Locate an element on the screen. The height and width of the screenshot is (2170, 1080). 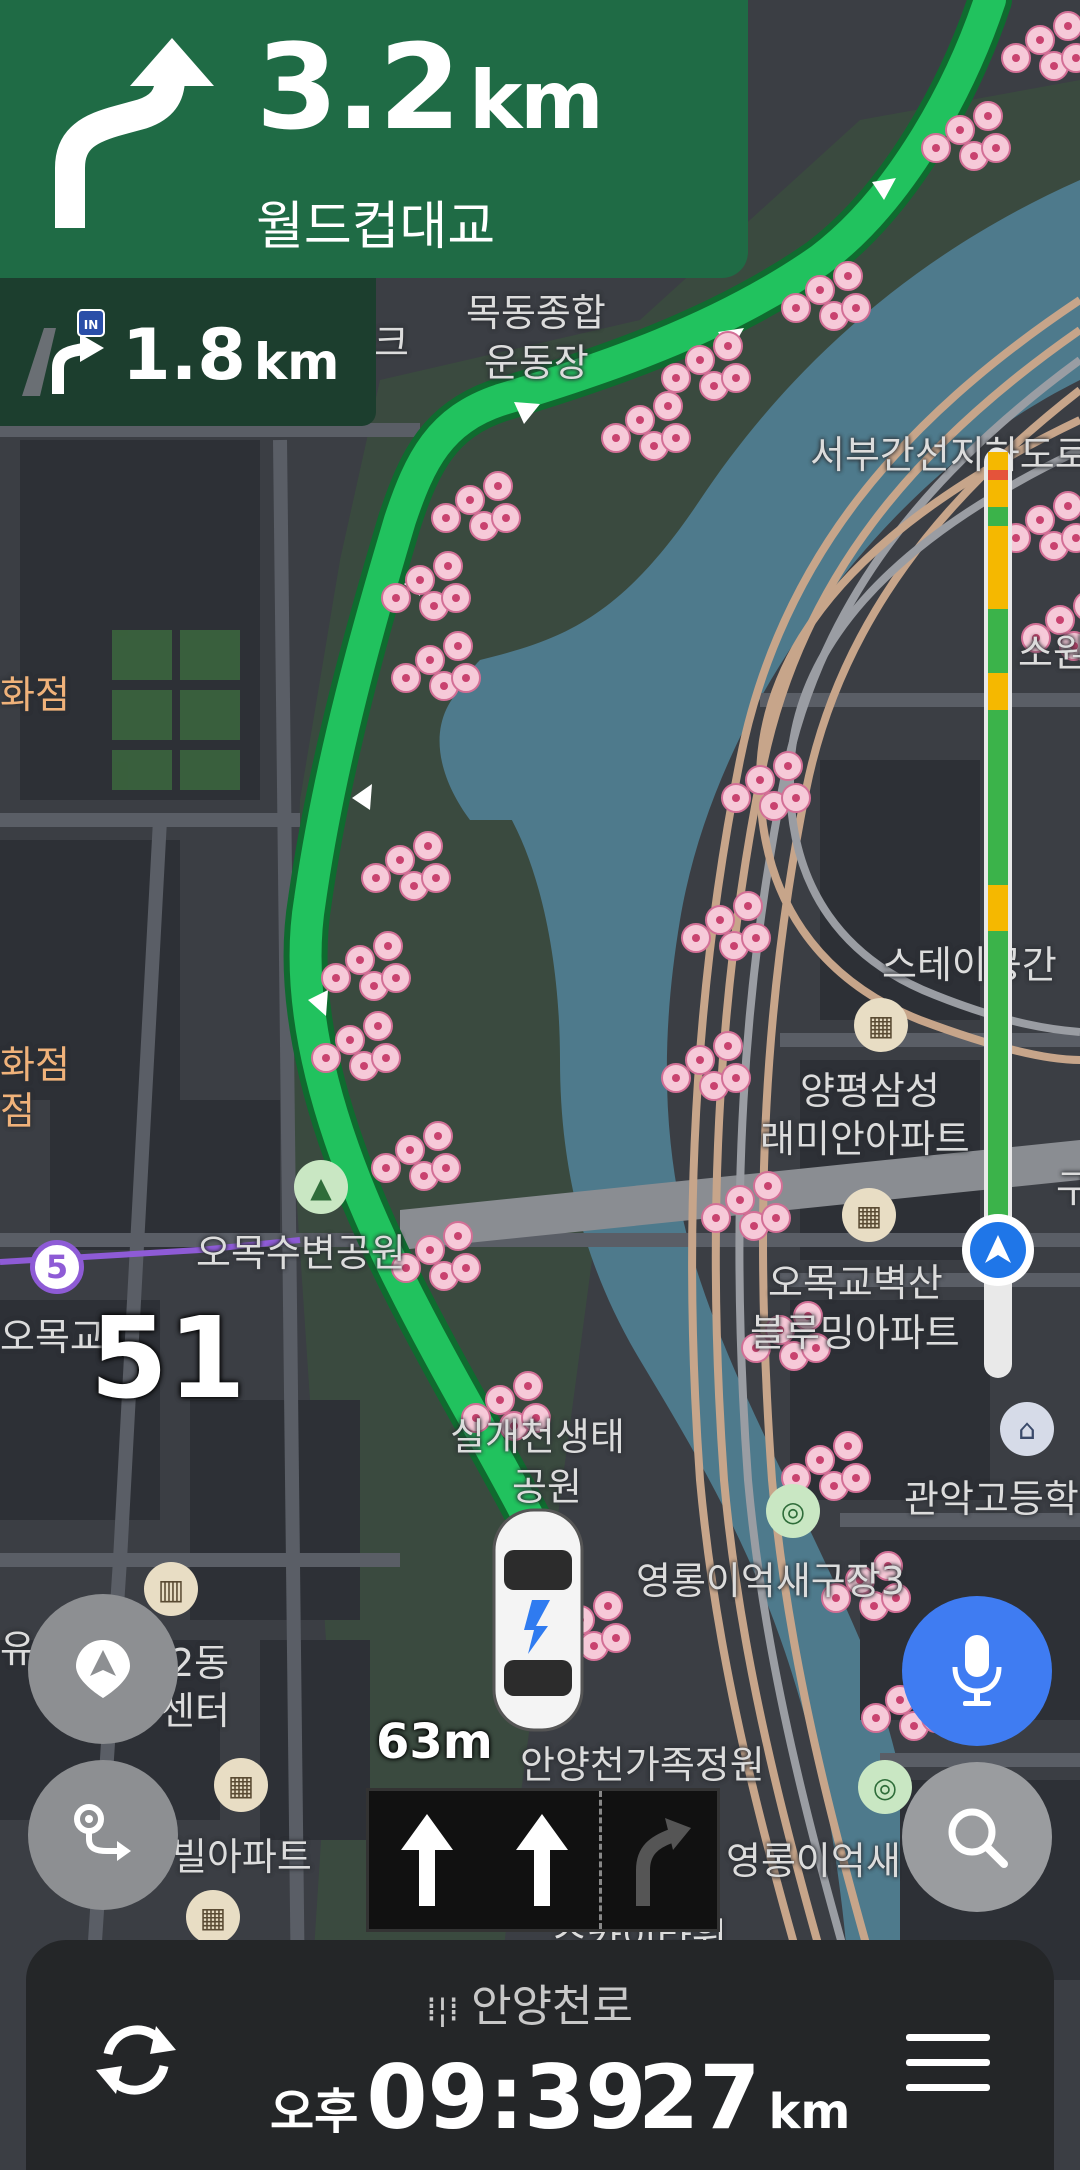
svg-text: IN is located at coordinates (91, 325).